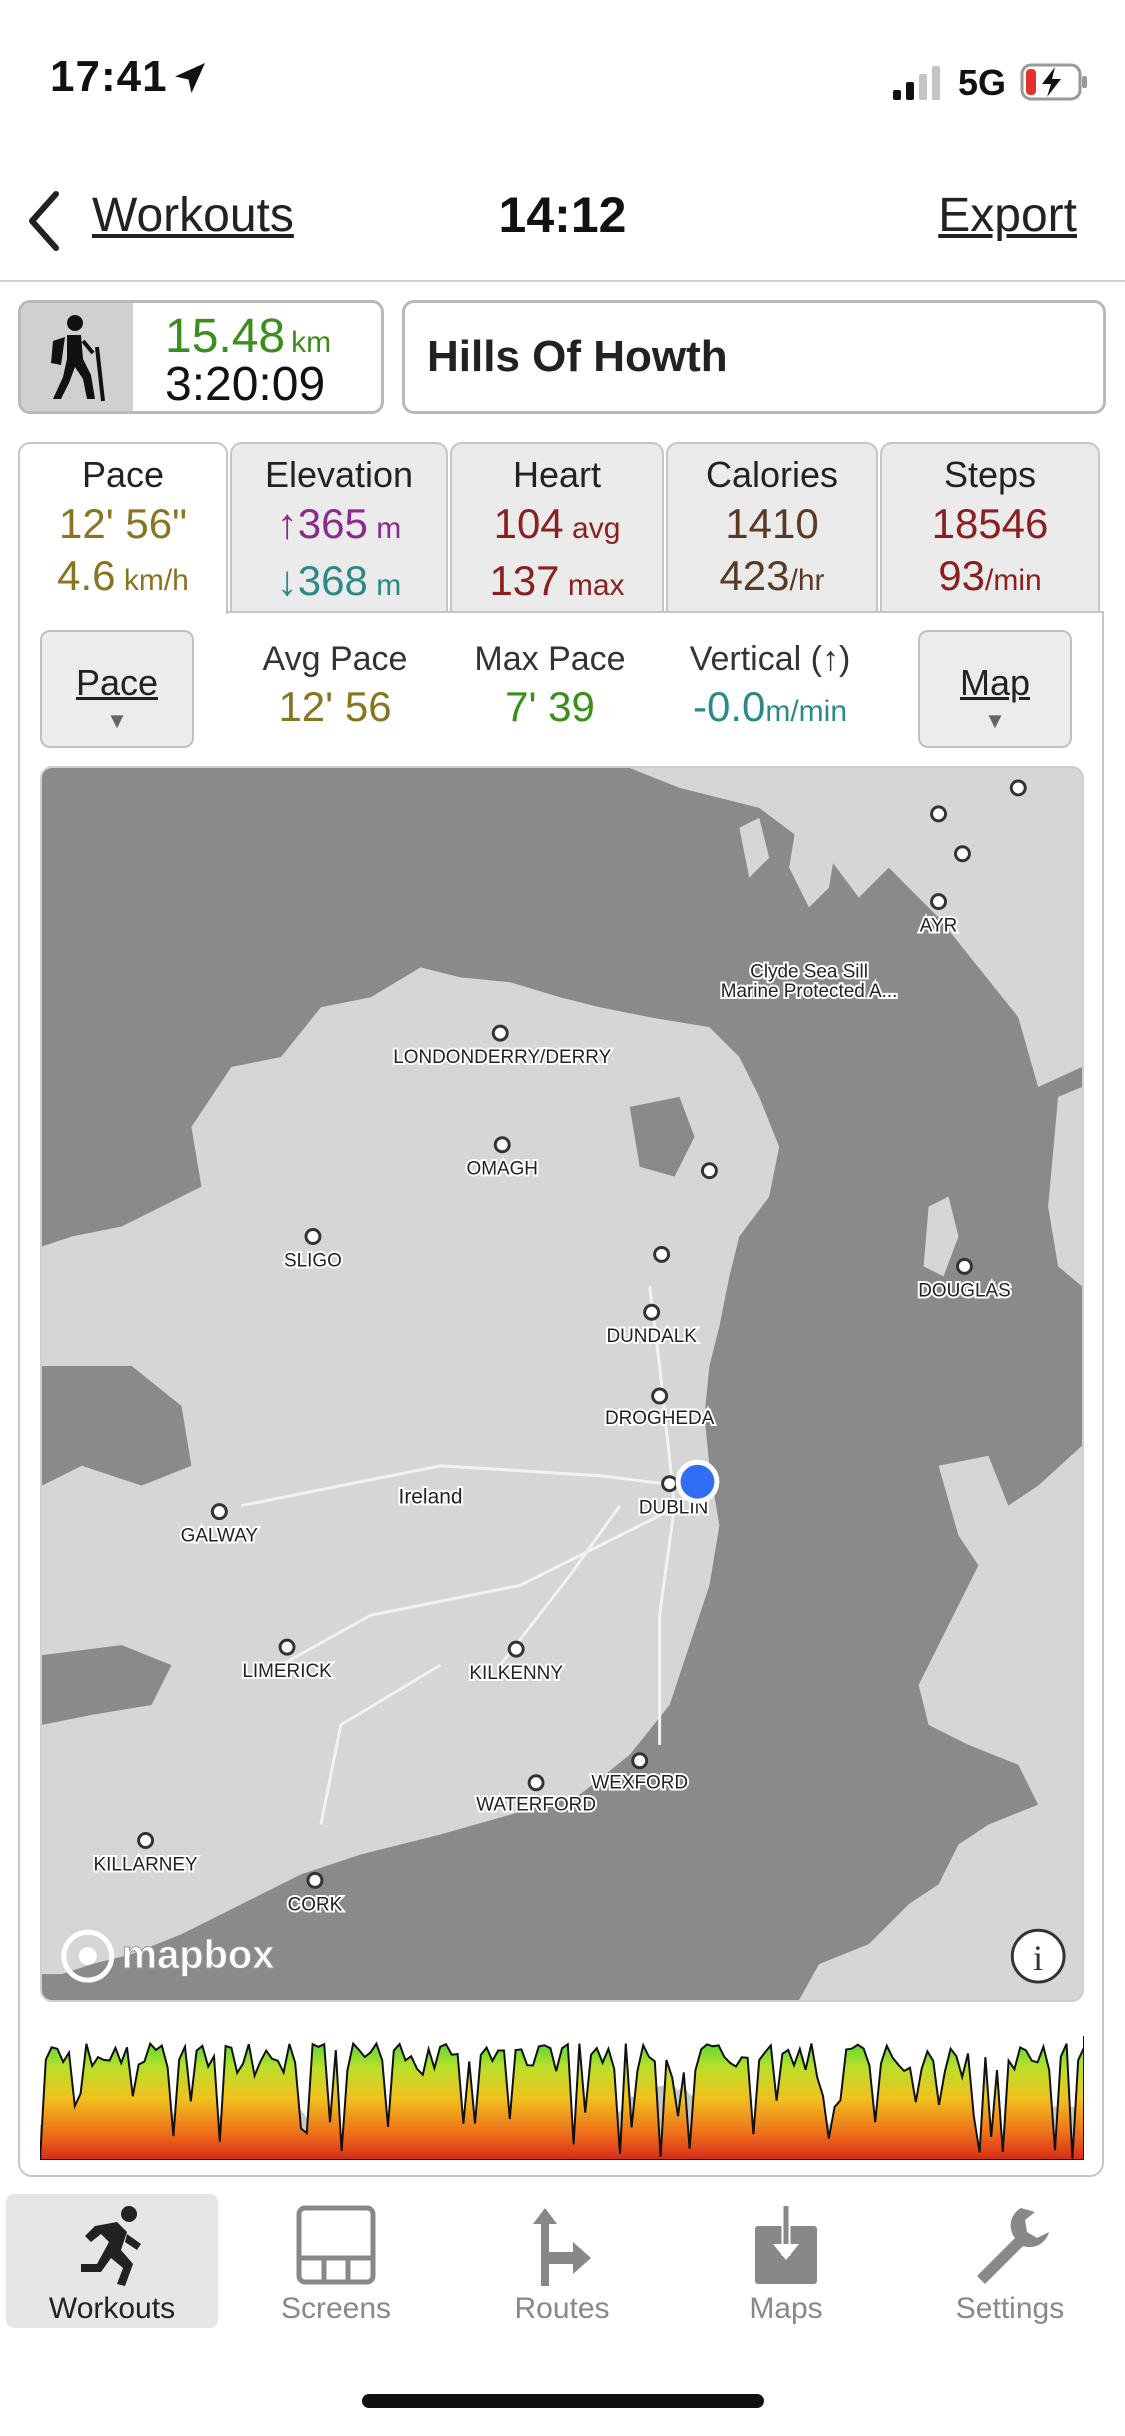  Describe the element at coordinates (536, 1805) in the screenshot. I see `map-label-waterford: WATERFORD` at that location.